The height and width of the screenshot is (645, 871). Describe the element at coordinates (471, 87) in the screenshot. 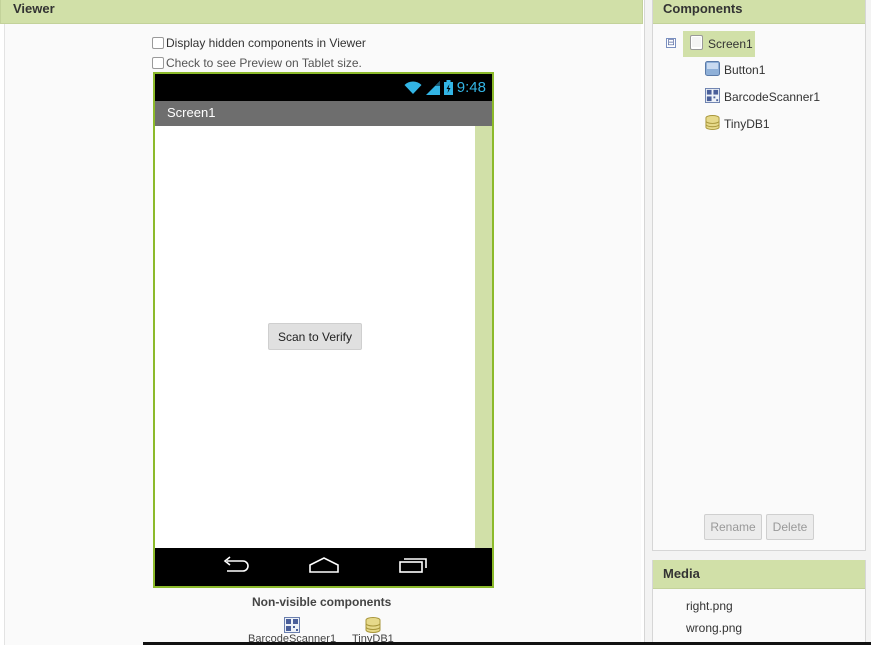

I see `clock-time: 9:48` at that location.